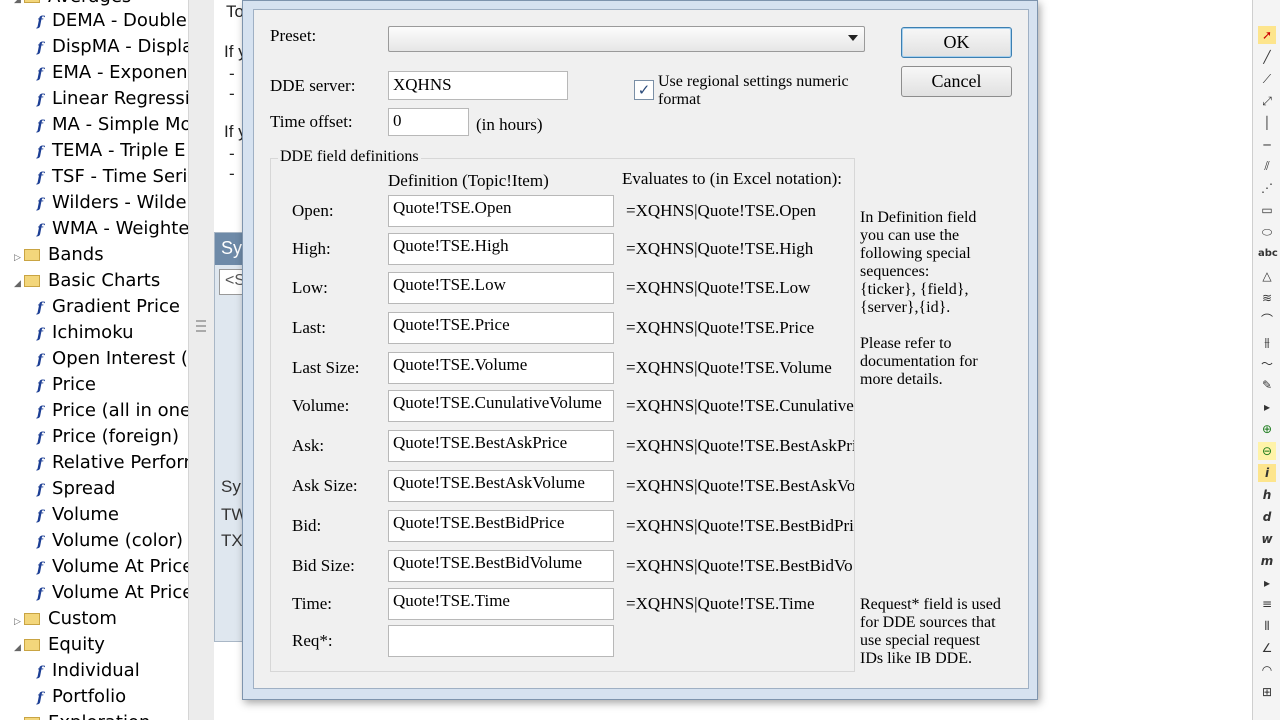 The image size is (1280, 720). Describe the element at coordinates (1267, 692) in the screenshot. I see `table-icon: ⊞` at that location.